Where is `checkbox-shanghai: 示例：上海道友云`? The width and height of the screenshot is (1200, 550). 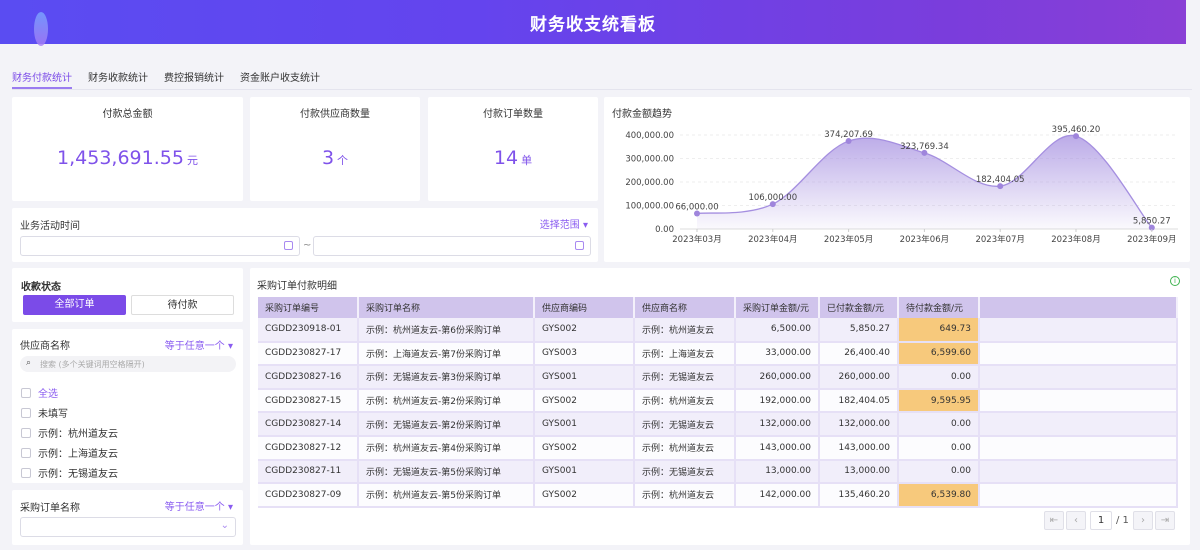
checkbox-shanghai: 示例：上海道友云 is located at coordinates (69, 452).